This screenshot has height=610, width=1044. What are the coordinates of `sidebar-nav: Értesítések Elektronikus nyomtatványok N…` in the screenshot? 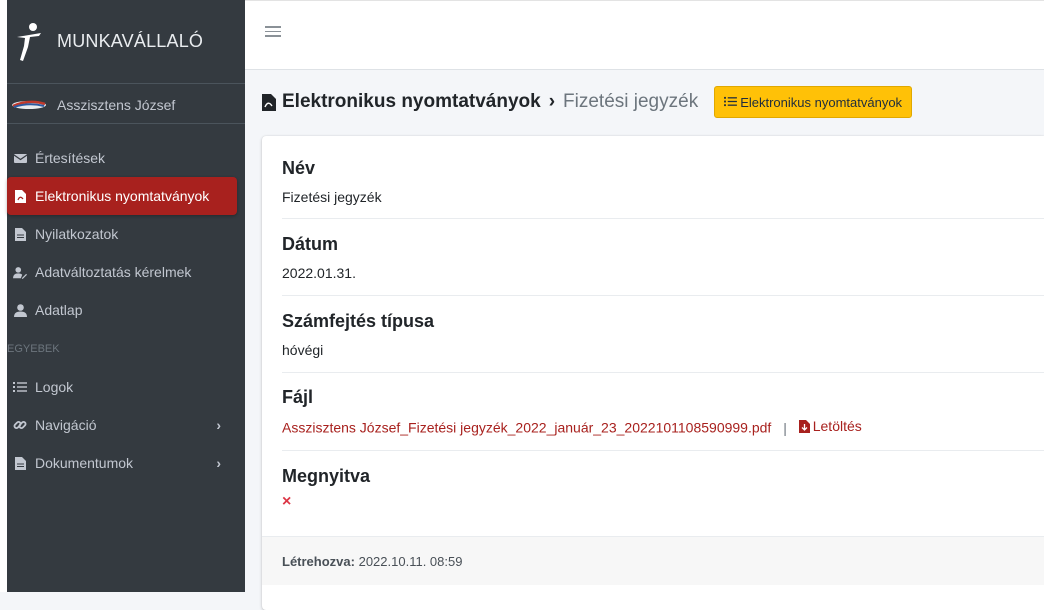 It's located at (126, 310).